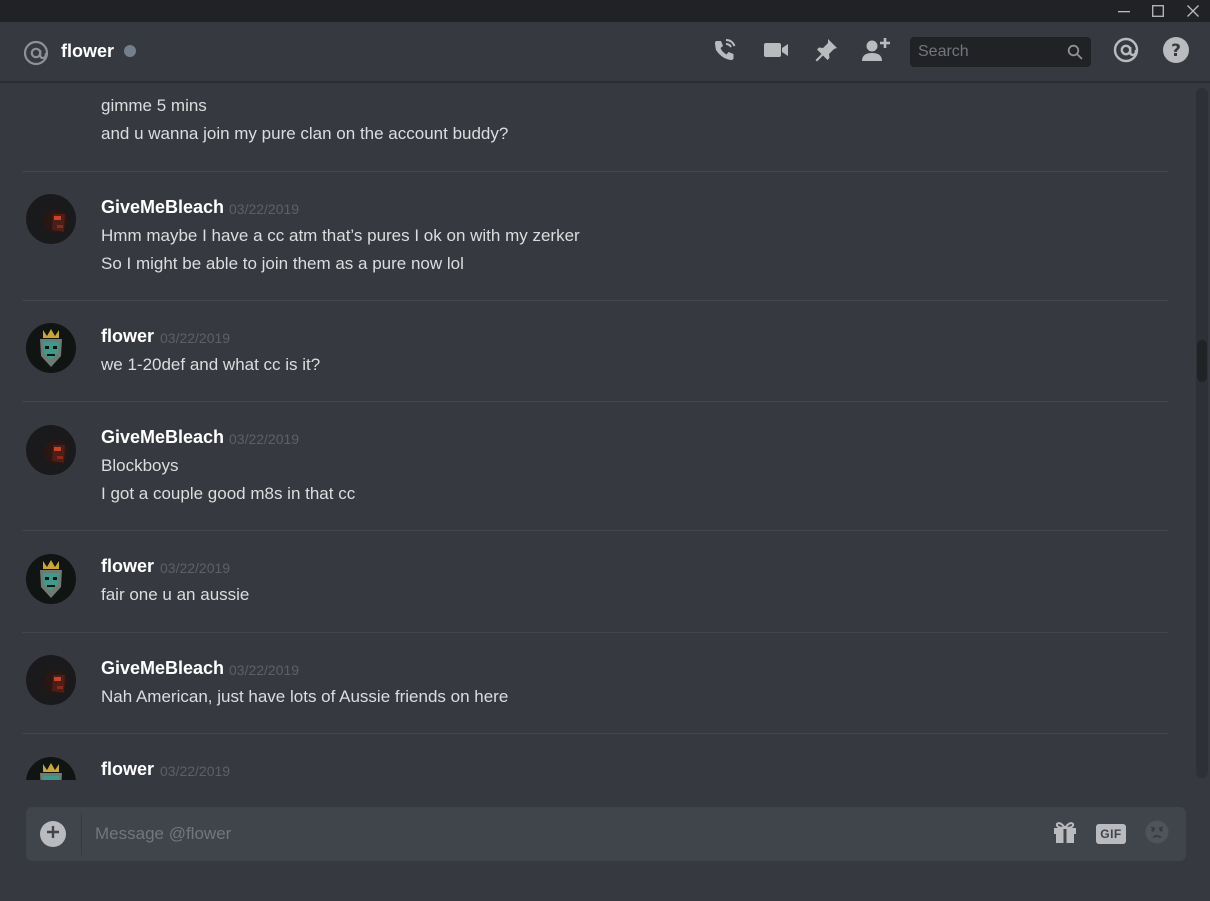 The width and height of the screenshot is (1210, 901). I want to click on message-text: fair one u an aussie, so click(175, 594).